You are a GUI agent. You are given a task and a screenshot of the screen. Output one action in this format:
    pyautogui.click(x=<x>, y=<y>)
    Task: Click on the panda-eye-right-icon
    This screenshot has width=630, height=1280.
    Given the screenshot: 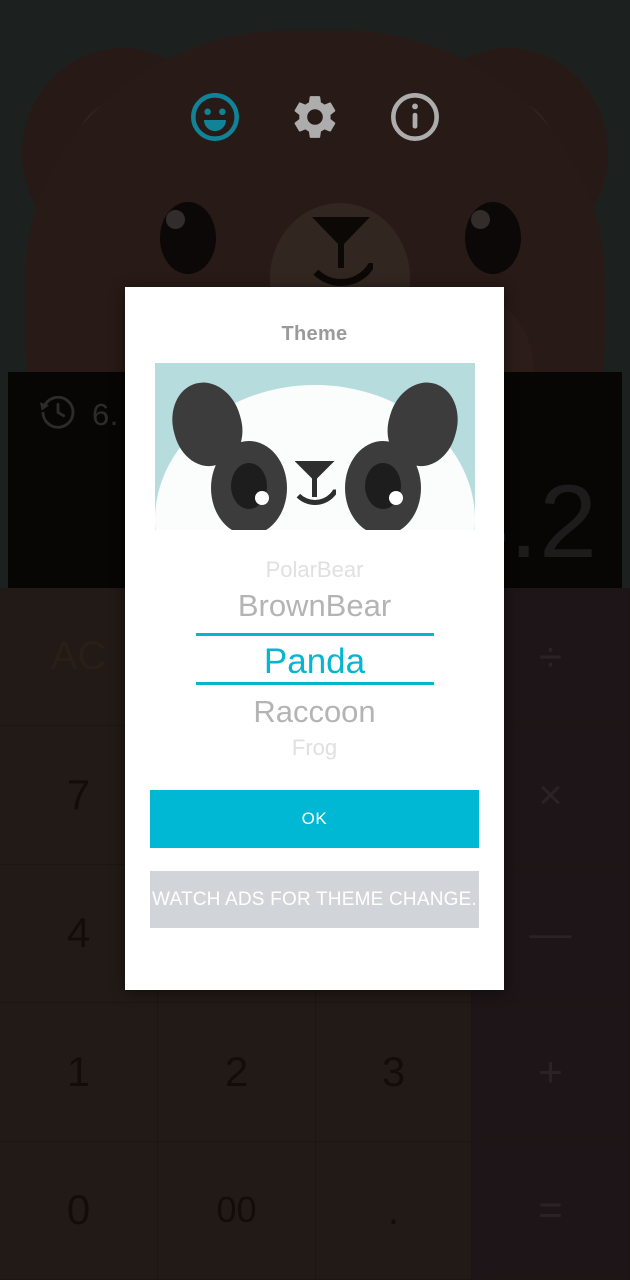 What is the action you would take?
    pyautogui.click(x=382, y=485)
    